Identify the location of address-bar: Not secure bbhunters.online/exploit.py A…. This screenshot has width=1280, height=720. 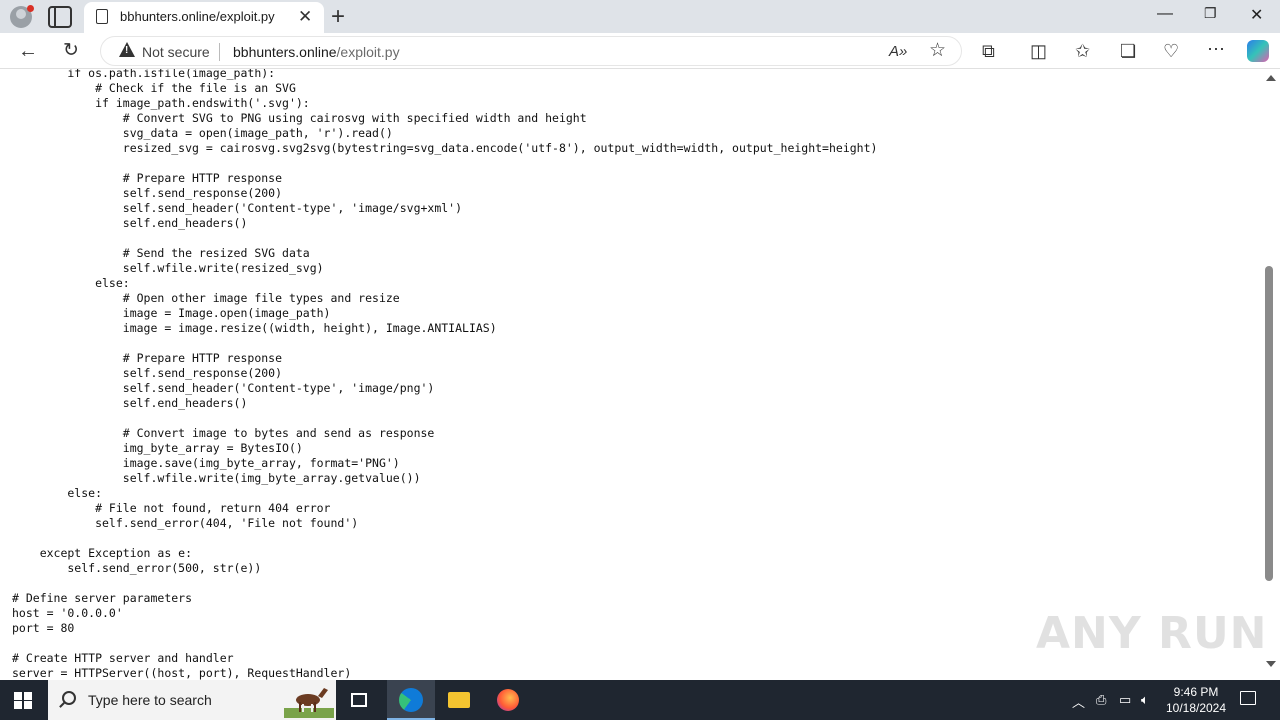
(531, 51).